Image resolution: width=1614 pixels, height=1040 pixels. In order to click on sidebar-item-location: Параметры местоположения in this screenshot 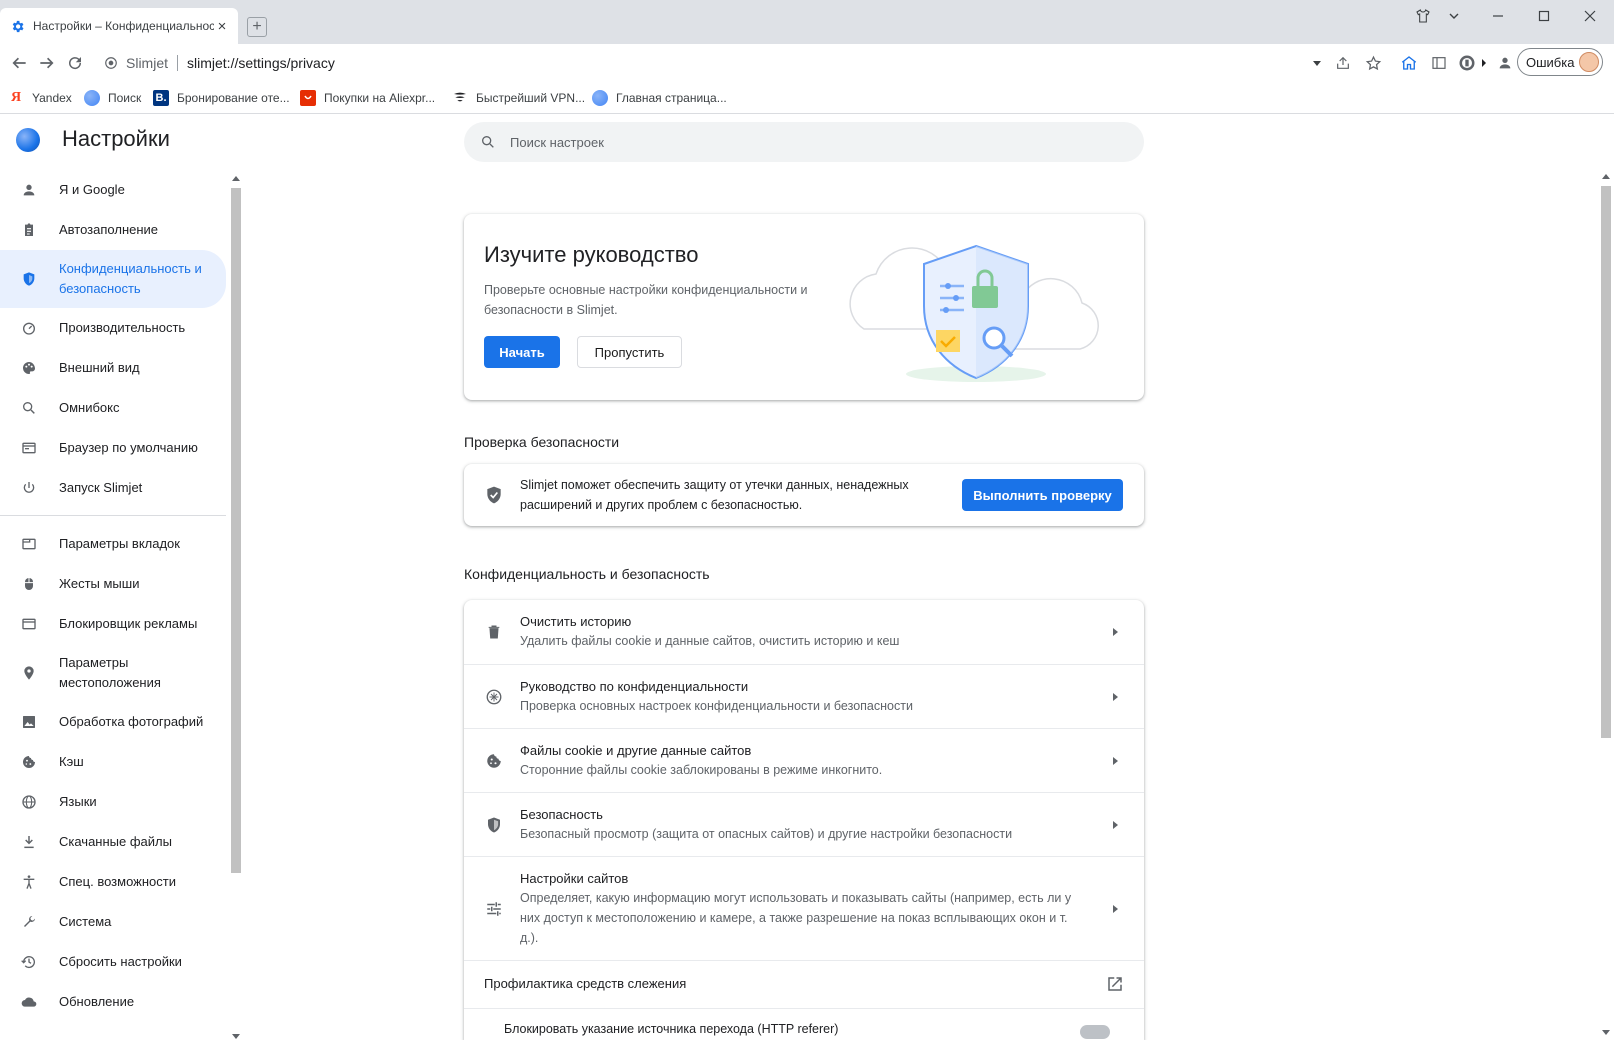, I will do `click(113, 673)`.